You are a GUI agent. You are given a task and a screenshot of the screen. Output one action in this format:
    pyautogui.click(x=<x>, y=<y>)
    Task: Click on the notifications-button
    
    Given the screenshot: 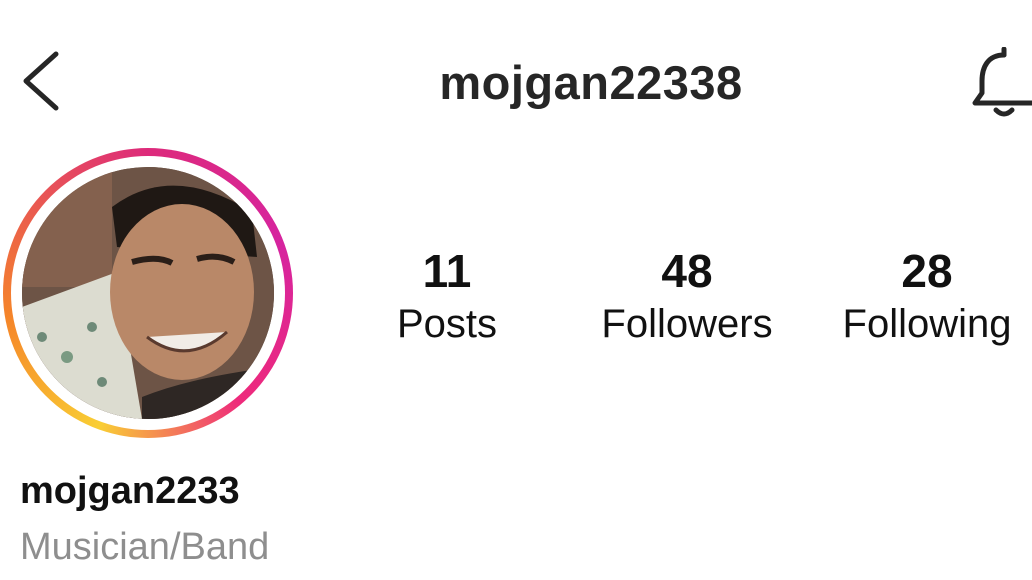 What is the action you would take?
    pyautogui.click(x=1001, y=82)
    